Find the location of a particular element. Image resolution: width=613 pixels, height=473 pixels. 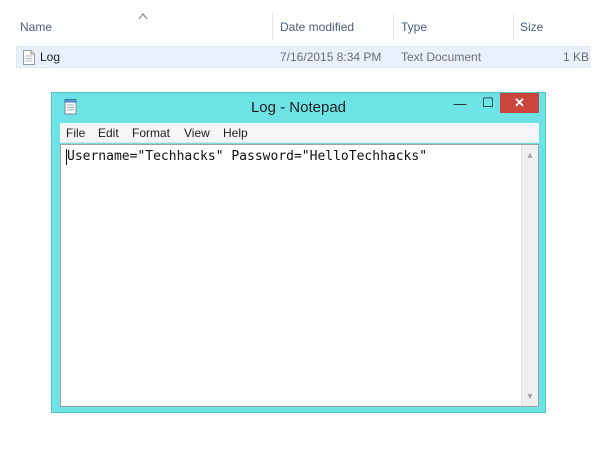

menu-format: Format is located at coordinates (151, 133).